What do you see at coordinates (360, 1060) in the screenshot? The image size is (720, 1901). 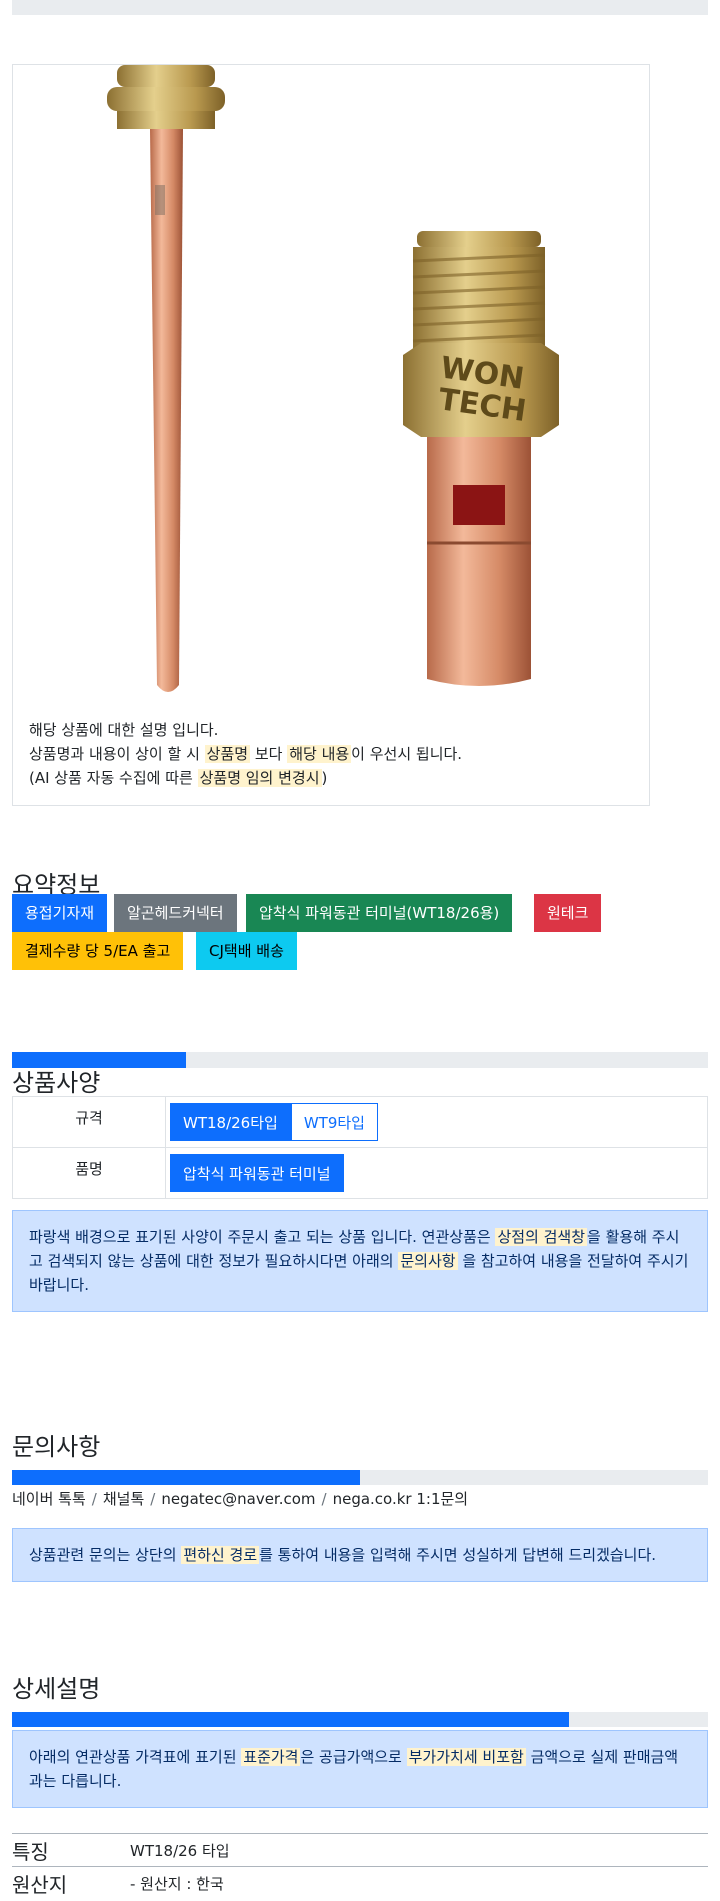 I see `spec-progress` at bounding box center [360, 1060].